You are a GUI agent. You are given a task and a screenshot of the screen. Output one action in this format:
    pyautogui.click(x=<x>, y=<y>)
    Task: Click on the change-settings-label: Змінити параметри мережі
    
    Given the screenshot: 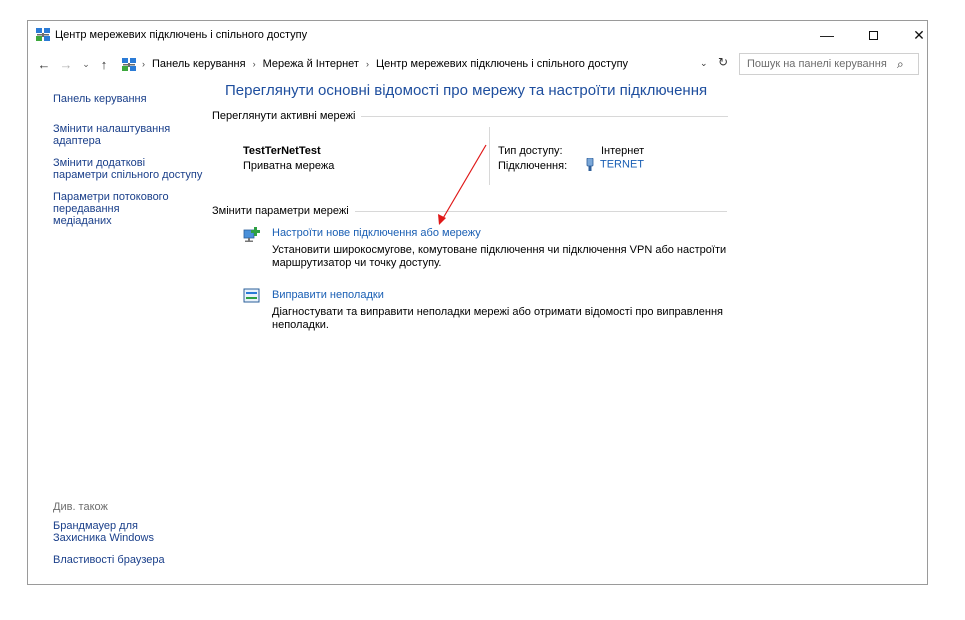 What is the action you would take?
    pyautogui.click(x=280, y=211)
    